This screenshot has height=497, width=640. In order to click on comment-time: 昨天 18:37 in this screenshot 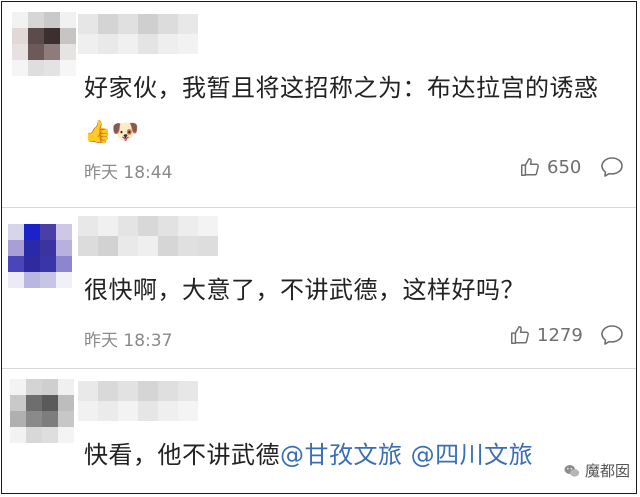, I will do `click(128, 341)`.